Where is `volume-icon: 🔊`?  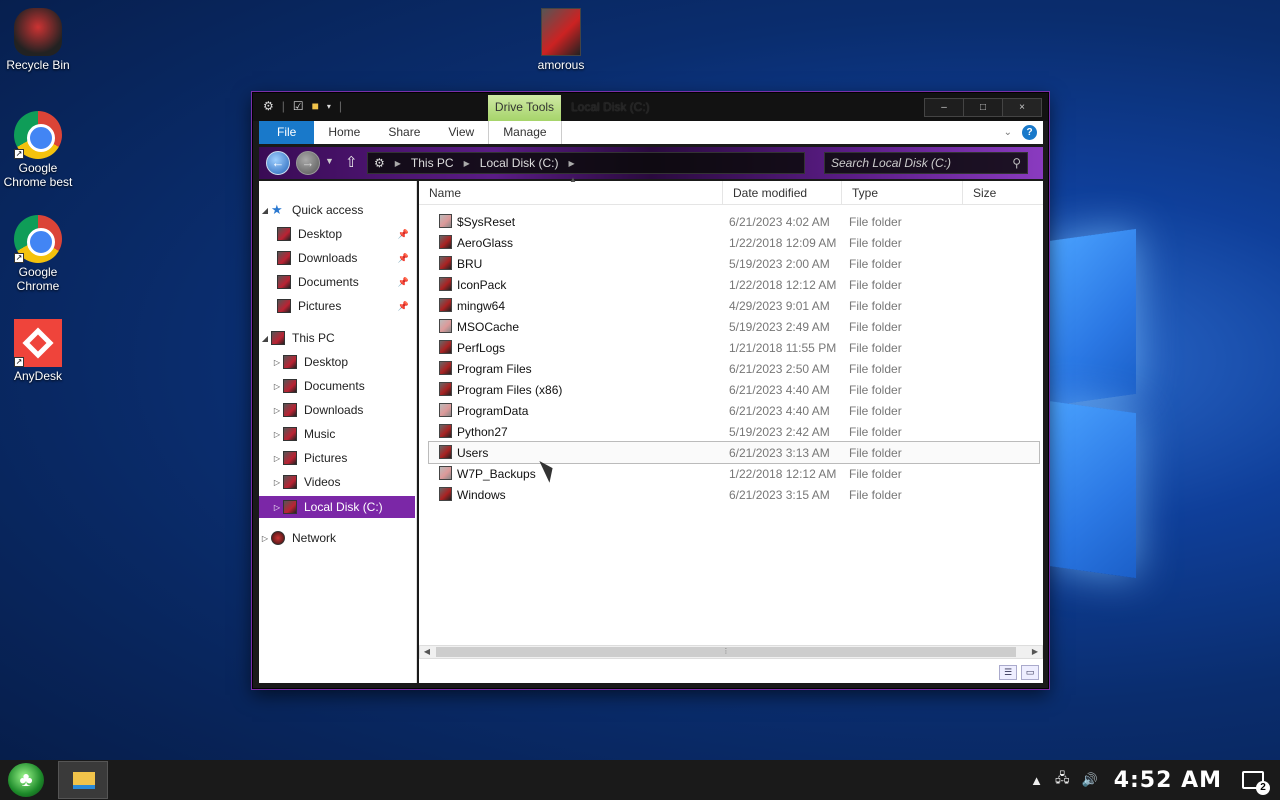 volume-icon: 🔊 is located at coordinates (1090, 780).